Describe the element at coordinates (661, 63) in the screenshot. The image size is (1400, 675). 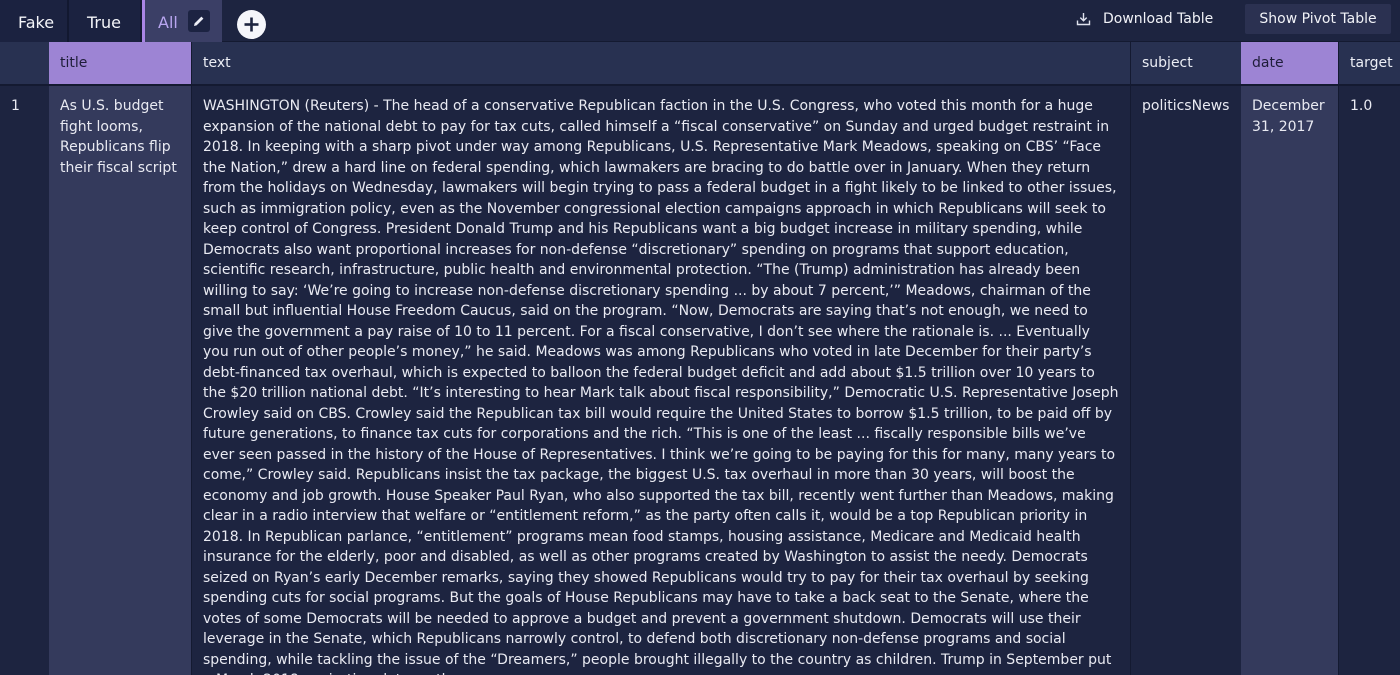
I see `column-header-text: text` at that location.